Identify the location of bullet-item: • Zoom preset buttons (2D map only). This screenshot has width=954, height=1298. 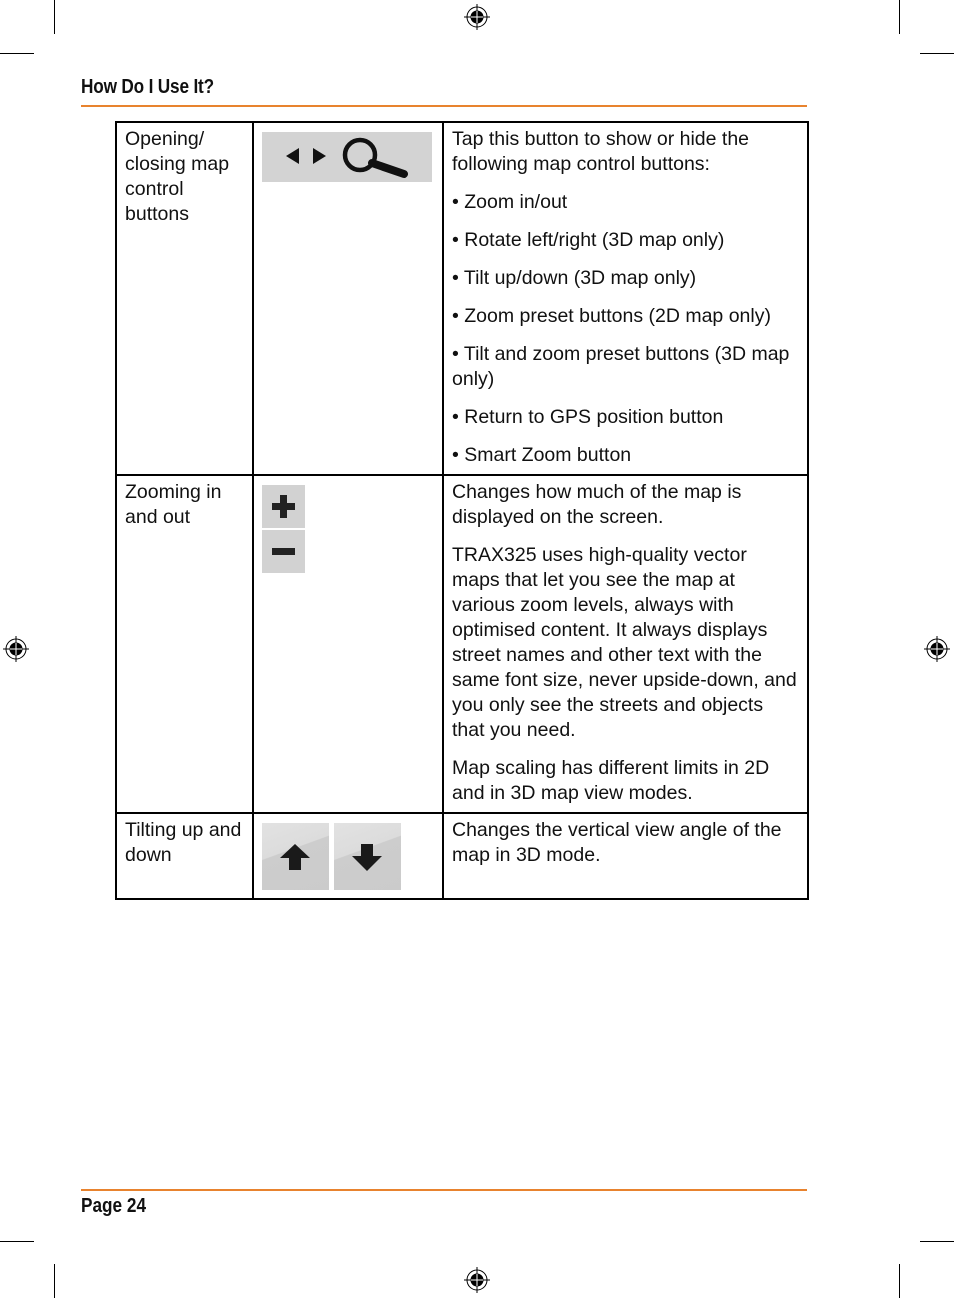
(611, 316).